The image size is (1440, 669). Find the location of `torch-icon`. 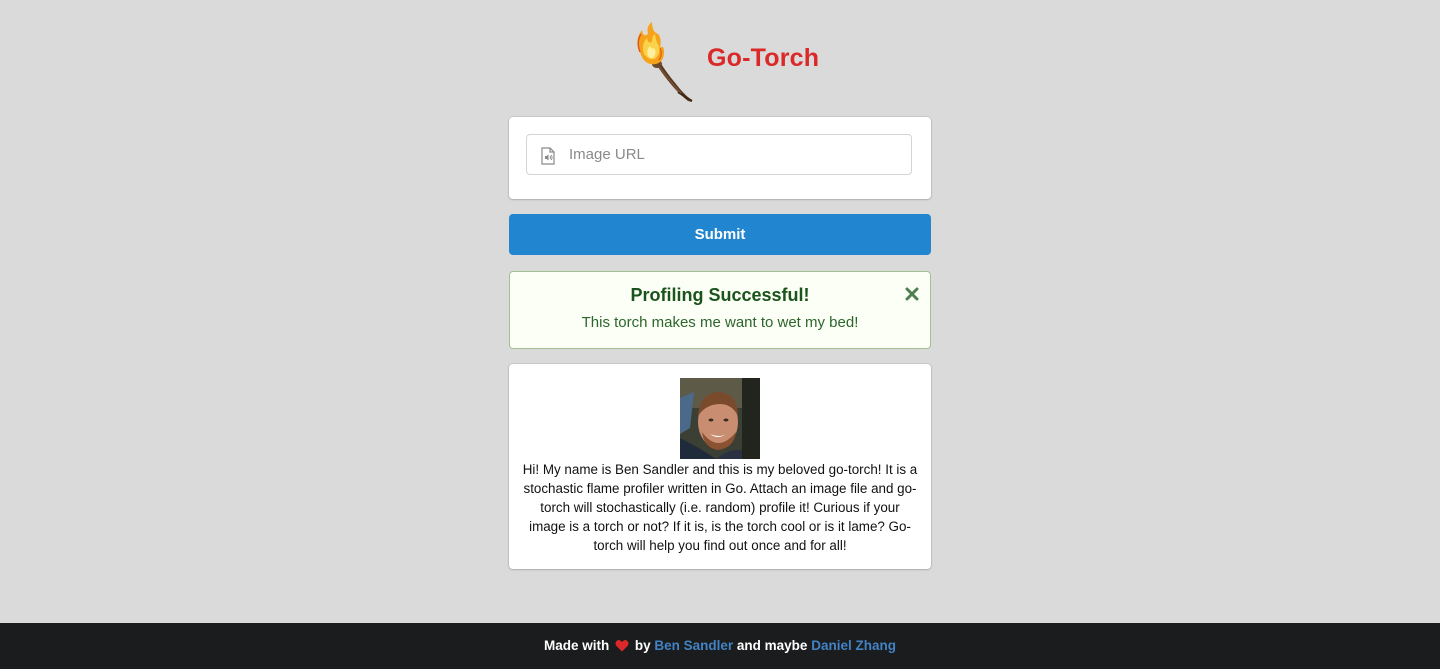

torch-icon is located at coordinates (665, 62).